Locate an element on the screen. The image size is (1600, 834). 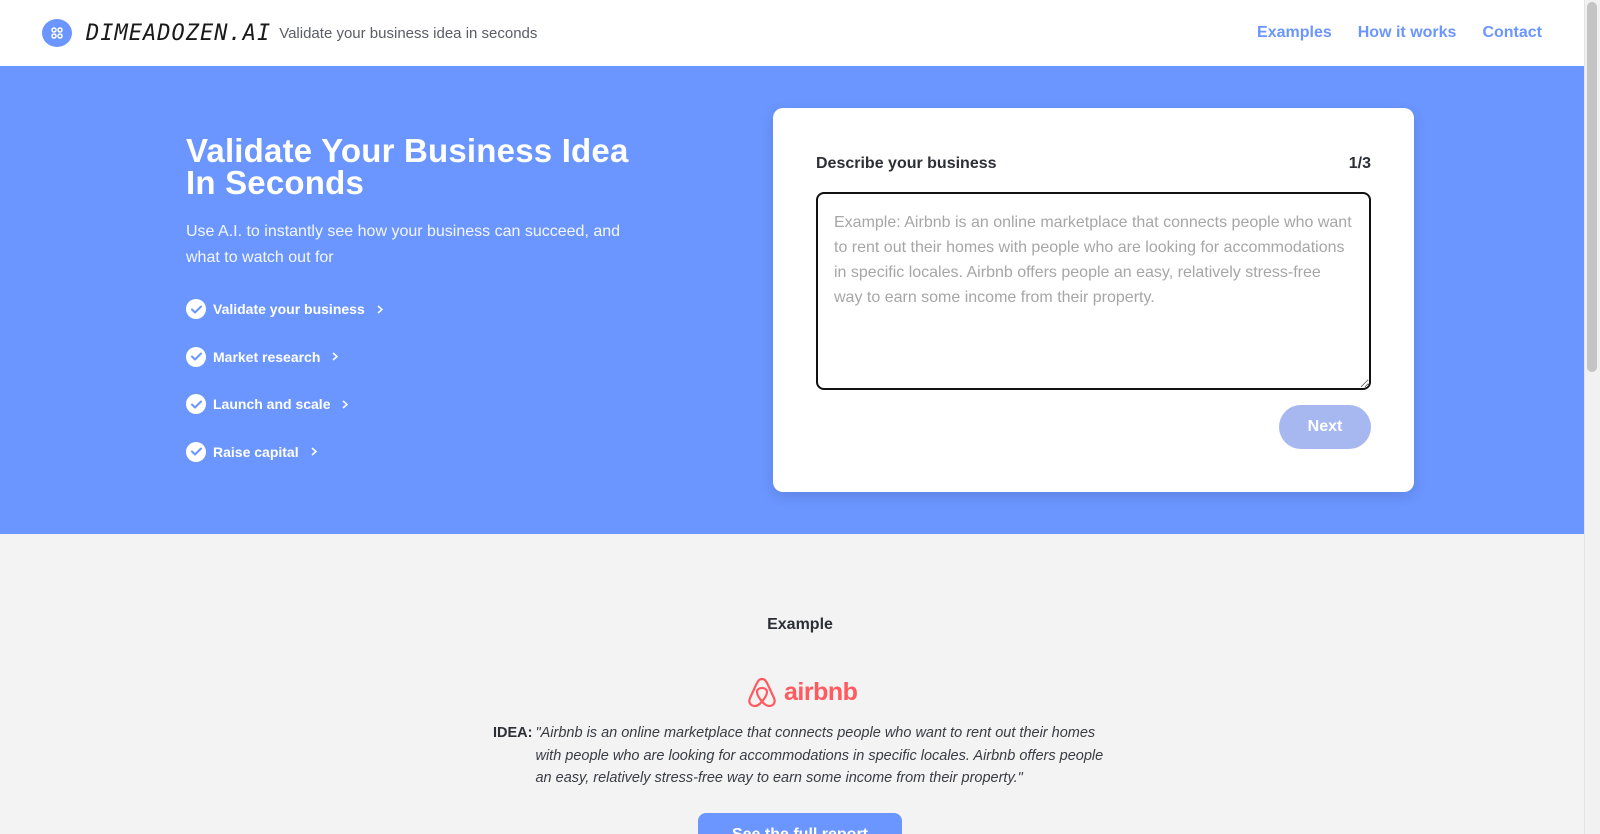
hero-title: Validate Your Business Idea In Seconds is located at coordinates (407, 166).